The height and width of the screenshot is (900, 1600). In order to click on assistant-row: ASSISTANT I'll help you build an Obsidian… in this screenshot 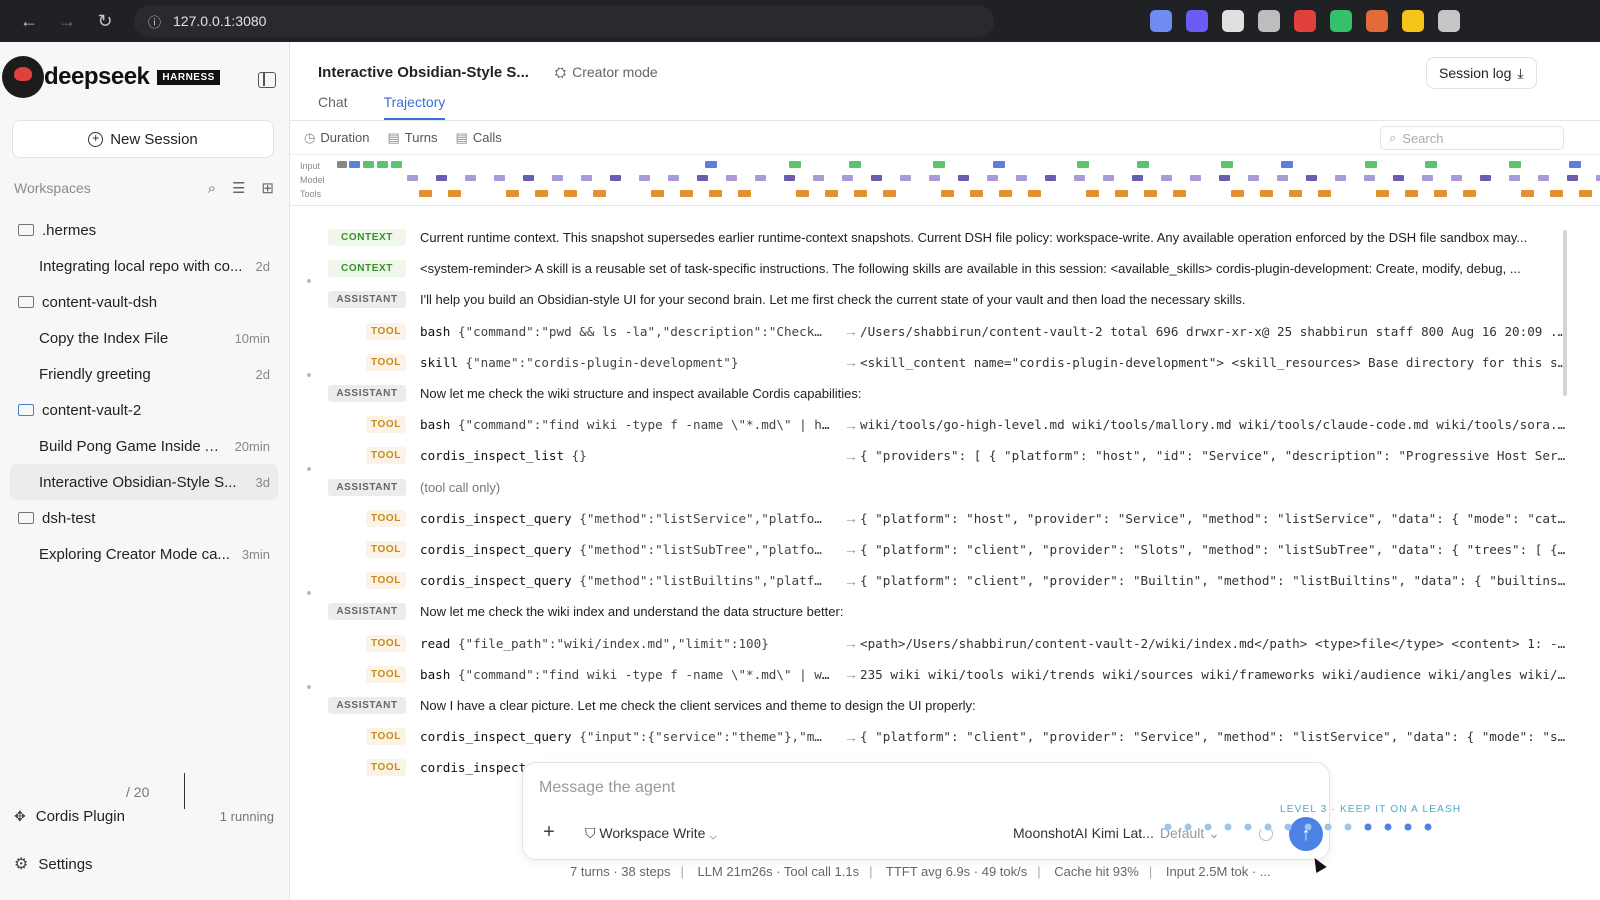, I will do `click(928, 297)`.